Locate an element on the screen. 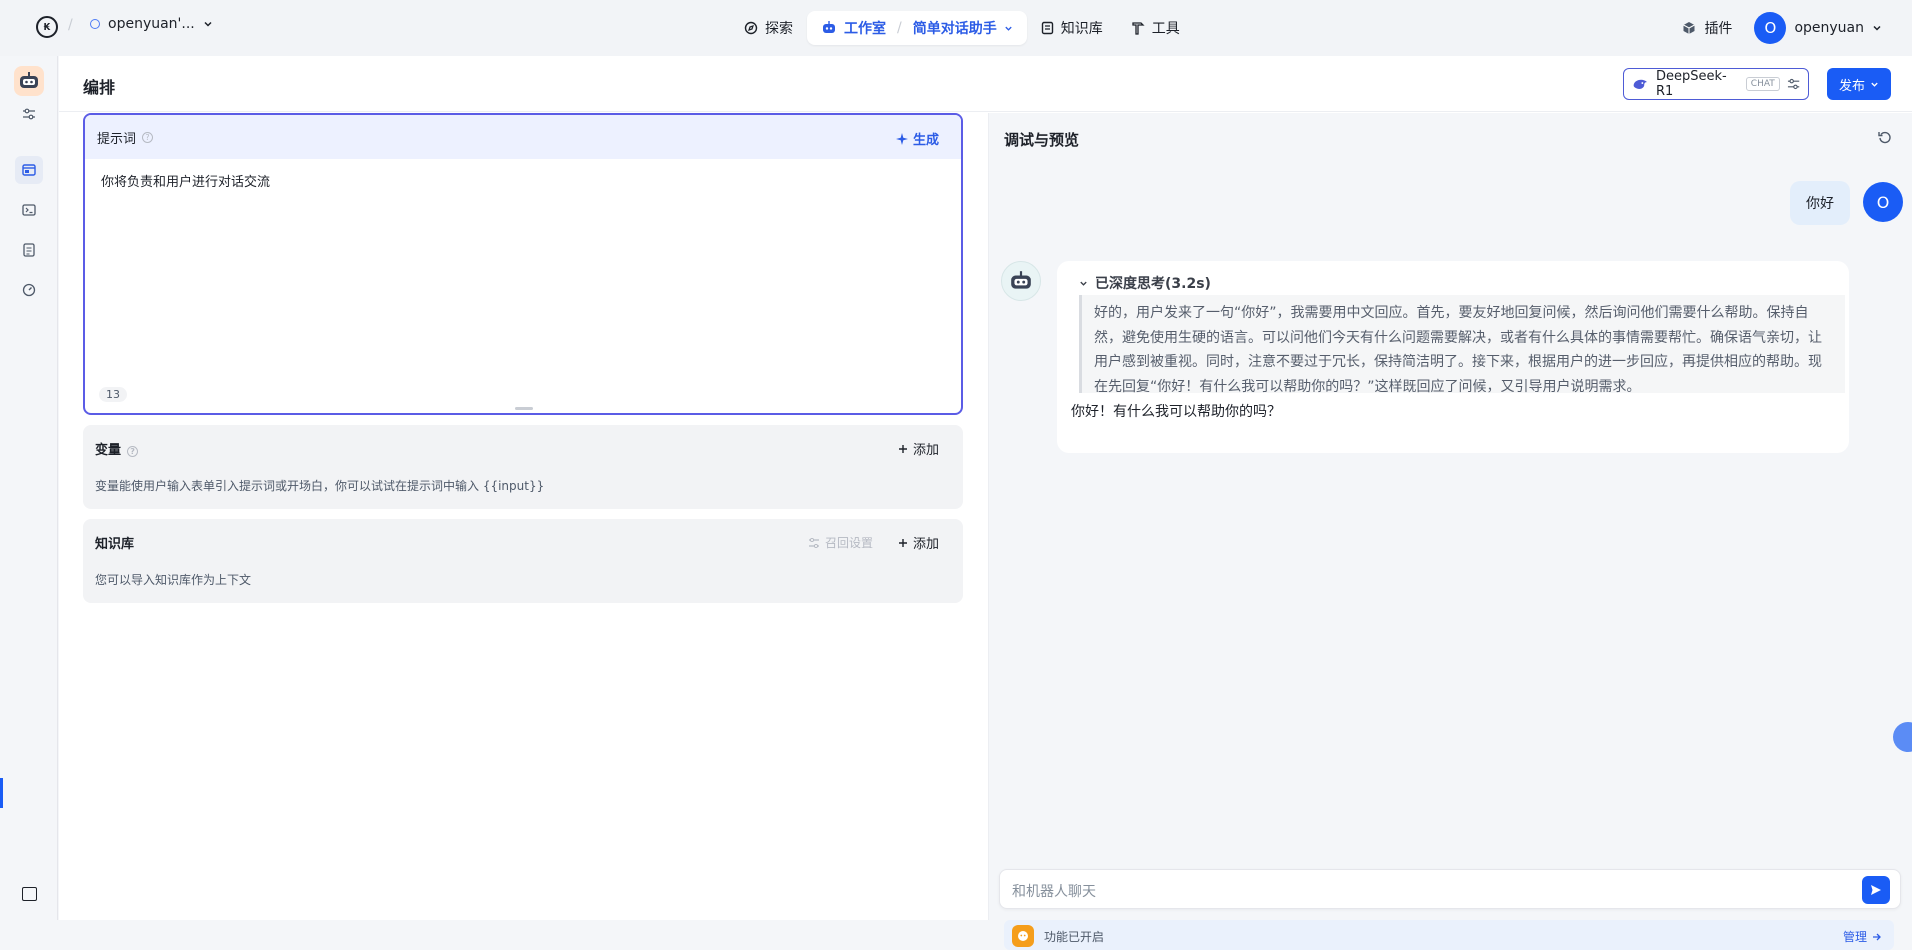 Image resolution: width=1912 pixels, height=950 pixels. model-tag: CHAT is located at coordinates (1762, 84).